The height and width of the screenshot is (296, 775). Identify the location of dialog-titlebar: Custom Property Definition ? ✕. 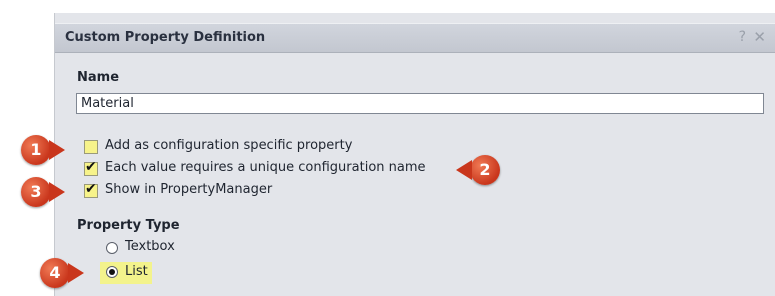
(415, 38).